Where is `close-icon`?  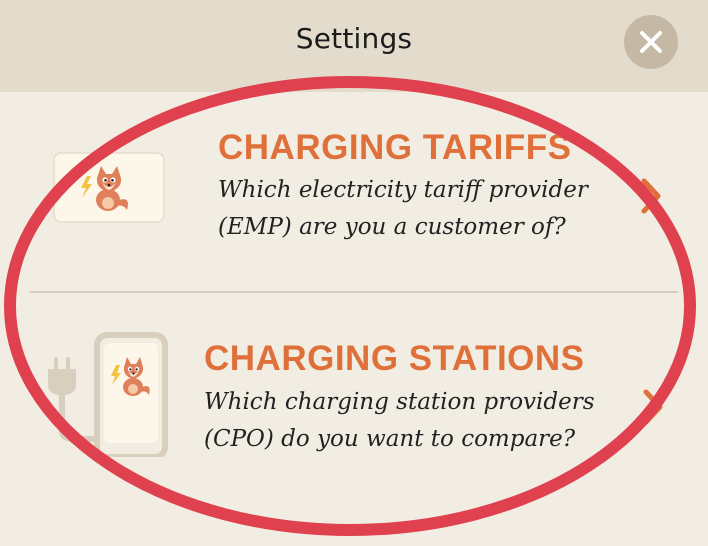
close-icon is located at coordinates (651, 42).